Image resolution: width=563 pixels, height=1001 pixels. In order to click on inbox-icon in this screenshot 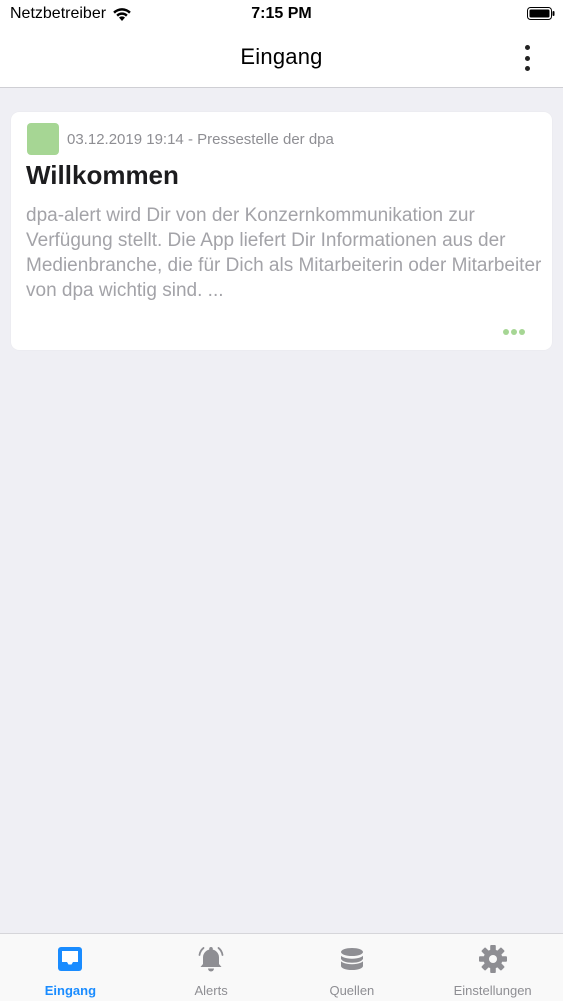, I will do `click(70, 959)`.